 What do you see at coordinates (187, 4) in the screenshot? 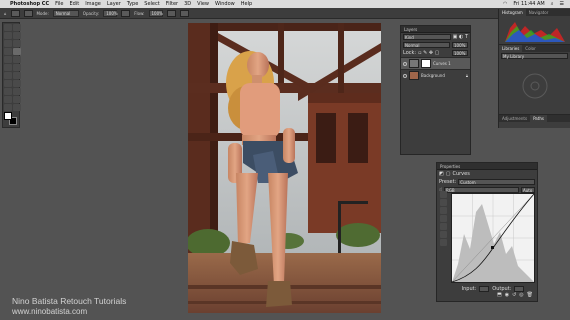
I see `menu-3d: 3D` at bounding box center [187, 4].